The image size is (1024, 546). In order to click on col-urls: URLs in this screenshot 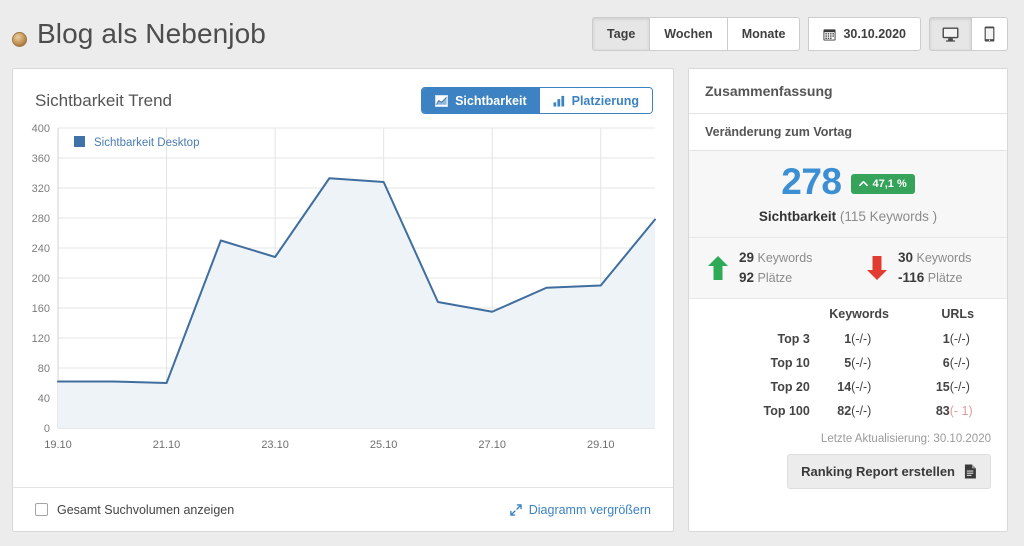, I will do `click(958, 314)`.